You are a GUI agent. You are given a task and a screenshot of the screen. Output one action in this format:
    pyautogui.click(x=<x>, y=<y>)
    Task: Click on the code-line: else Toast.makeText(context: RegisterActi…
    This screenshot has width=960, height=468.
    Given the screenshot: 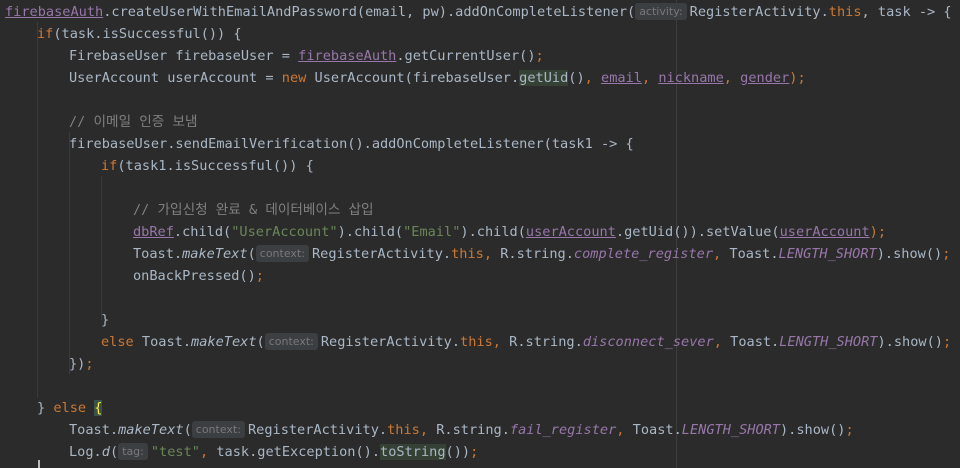 What is the action you would take?
    pyautogui.click(x=526, y=342)
    